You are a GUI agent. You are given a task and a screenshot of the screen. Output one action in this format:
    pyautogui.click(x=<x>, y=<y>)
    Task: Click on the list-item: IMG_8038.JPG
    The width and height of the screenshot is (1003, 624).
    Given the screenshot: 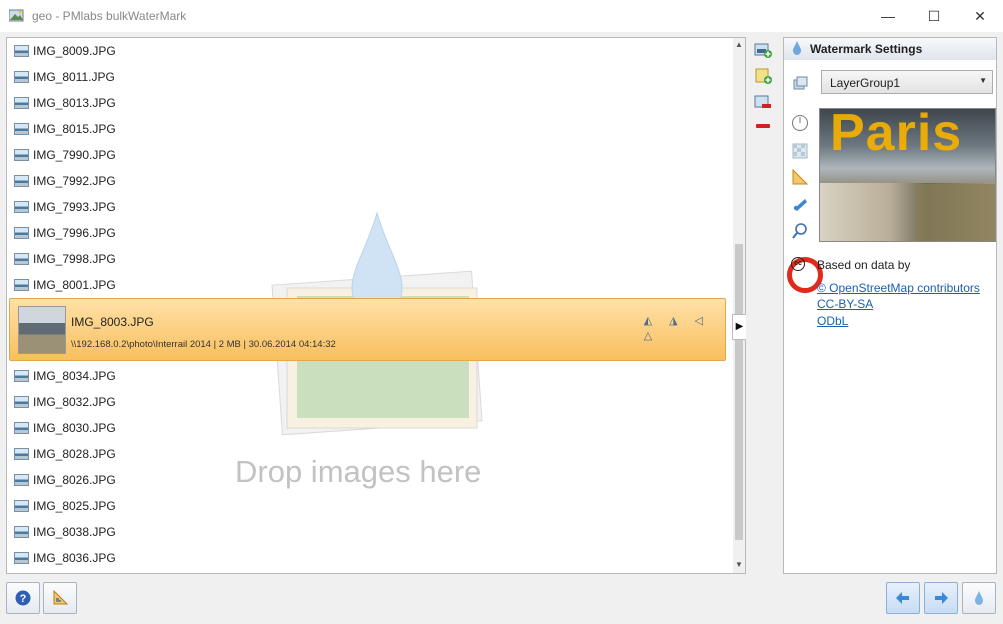 What is the action you would take?
    pyautogui.click(x=370, y=532)
    